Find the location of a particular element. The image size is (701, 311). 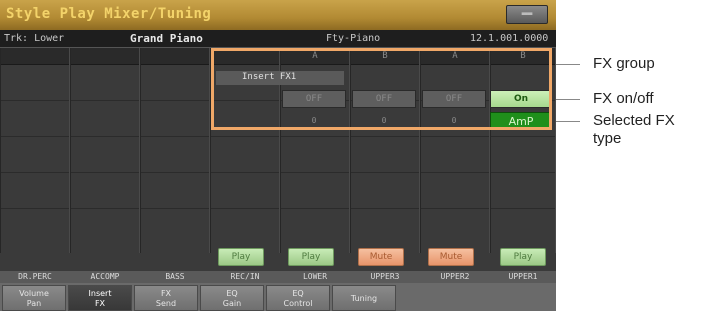

tab-label: Tuning is located at coordinates (364, 298).